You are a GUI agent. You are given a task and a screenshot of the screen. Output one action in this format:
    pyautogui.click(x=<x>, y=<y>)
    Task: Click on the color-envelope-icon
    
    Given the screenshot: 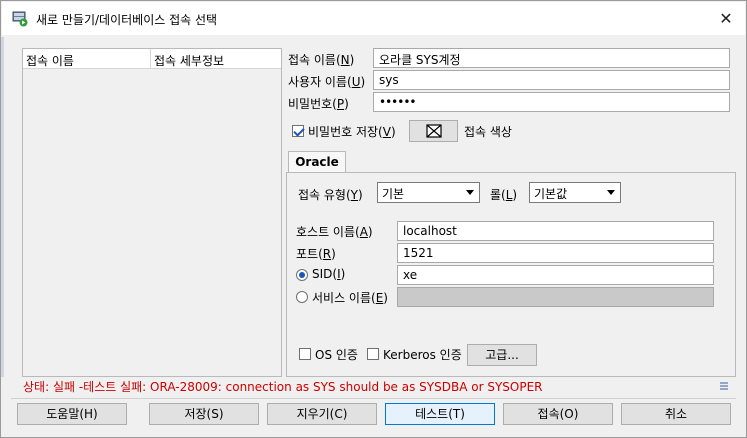 What is the action you would take?
    pyautogui.click(x=434, y=131)
    